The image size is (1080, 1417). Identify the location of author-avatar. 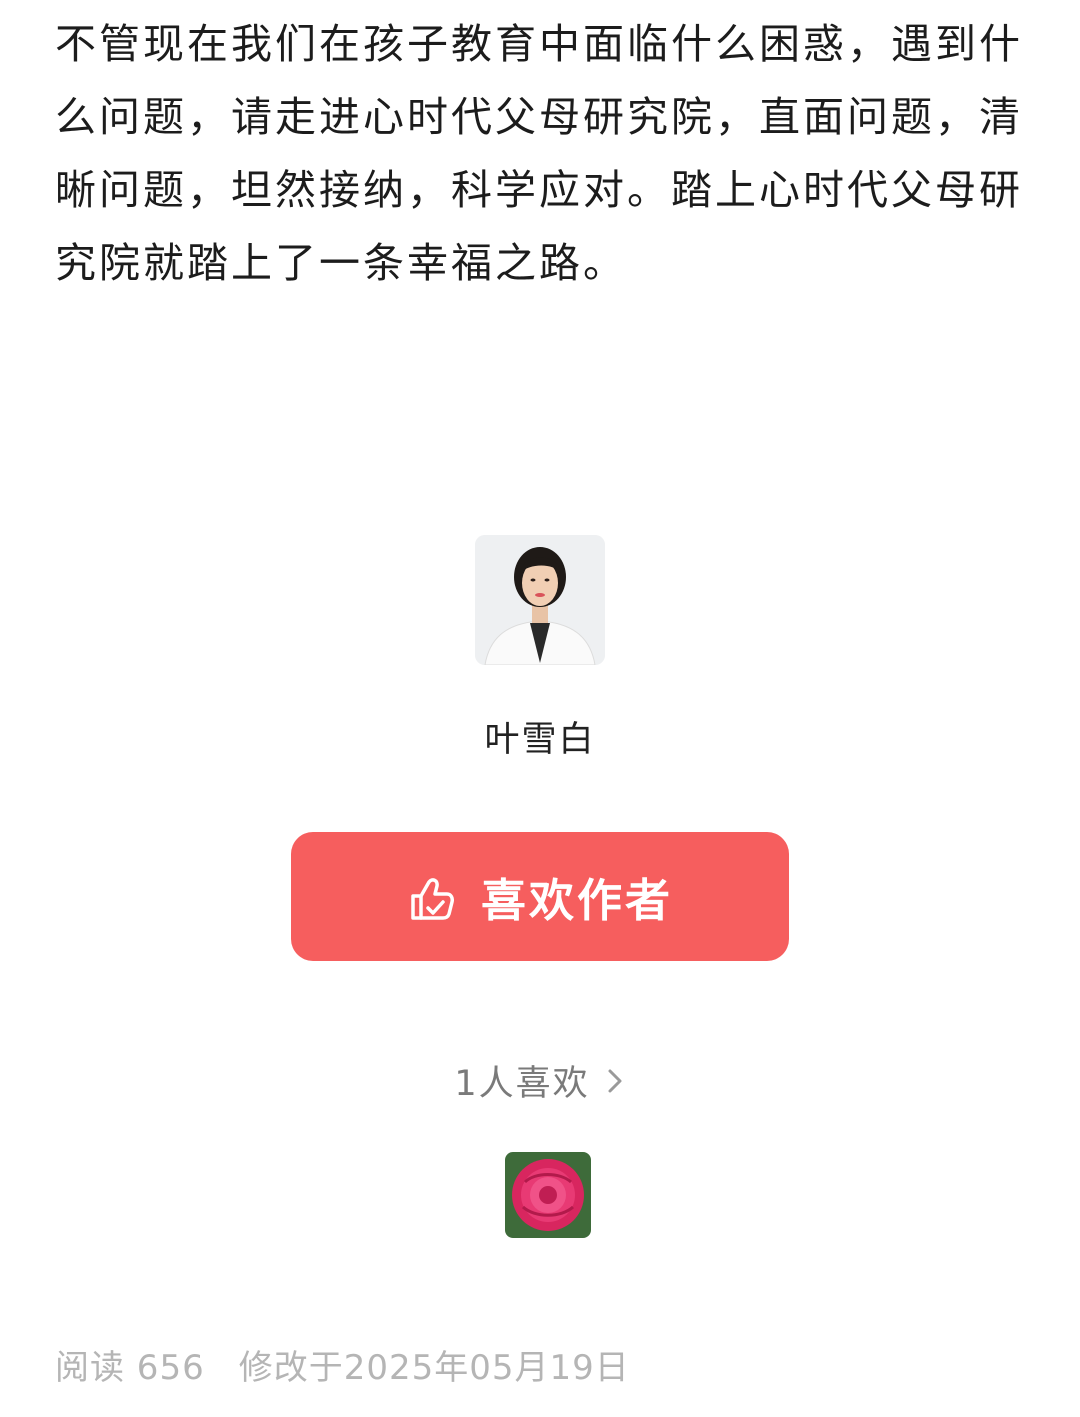
(540, 600).